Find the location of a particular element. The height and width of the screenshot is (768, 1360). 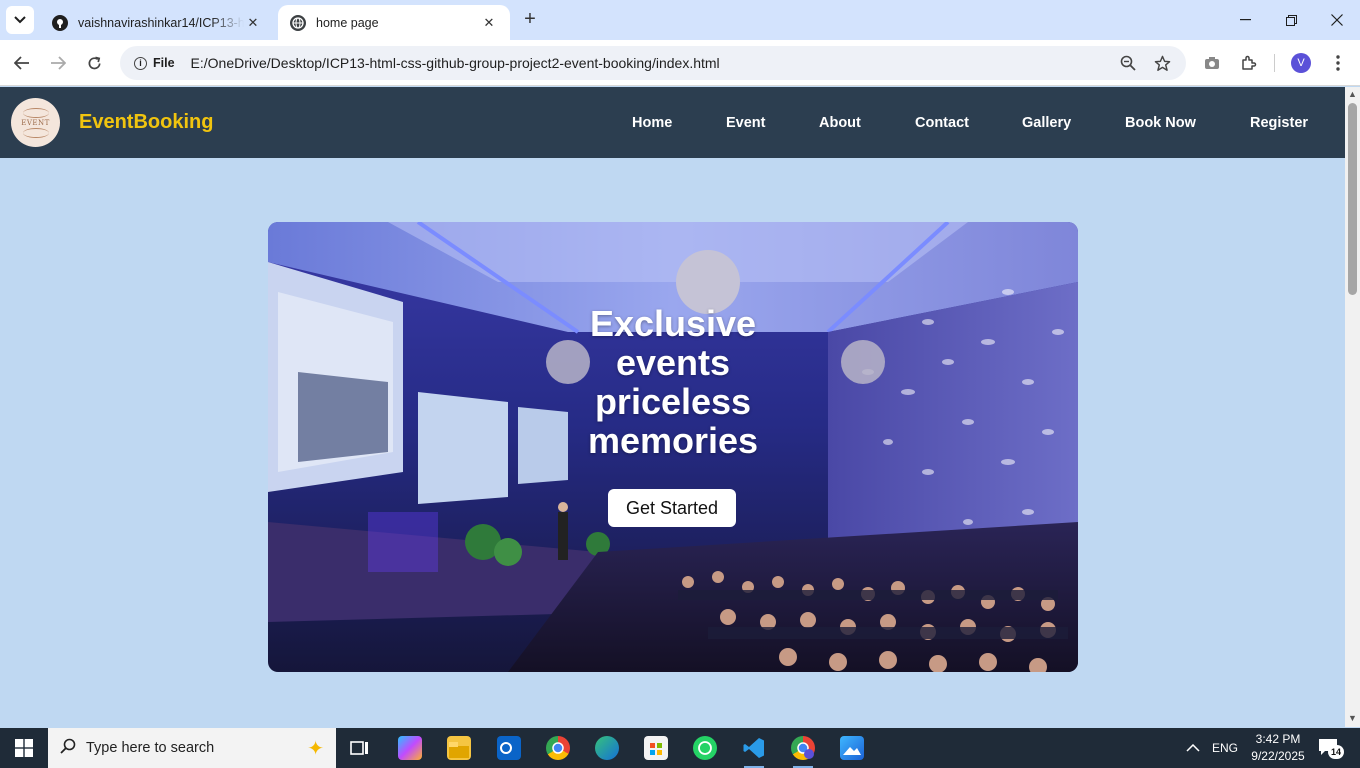

extensions-icon is located at coordinates (1249, 63).